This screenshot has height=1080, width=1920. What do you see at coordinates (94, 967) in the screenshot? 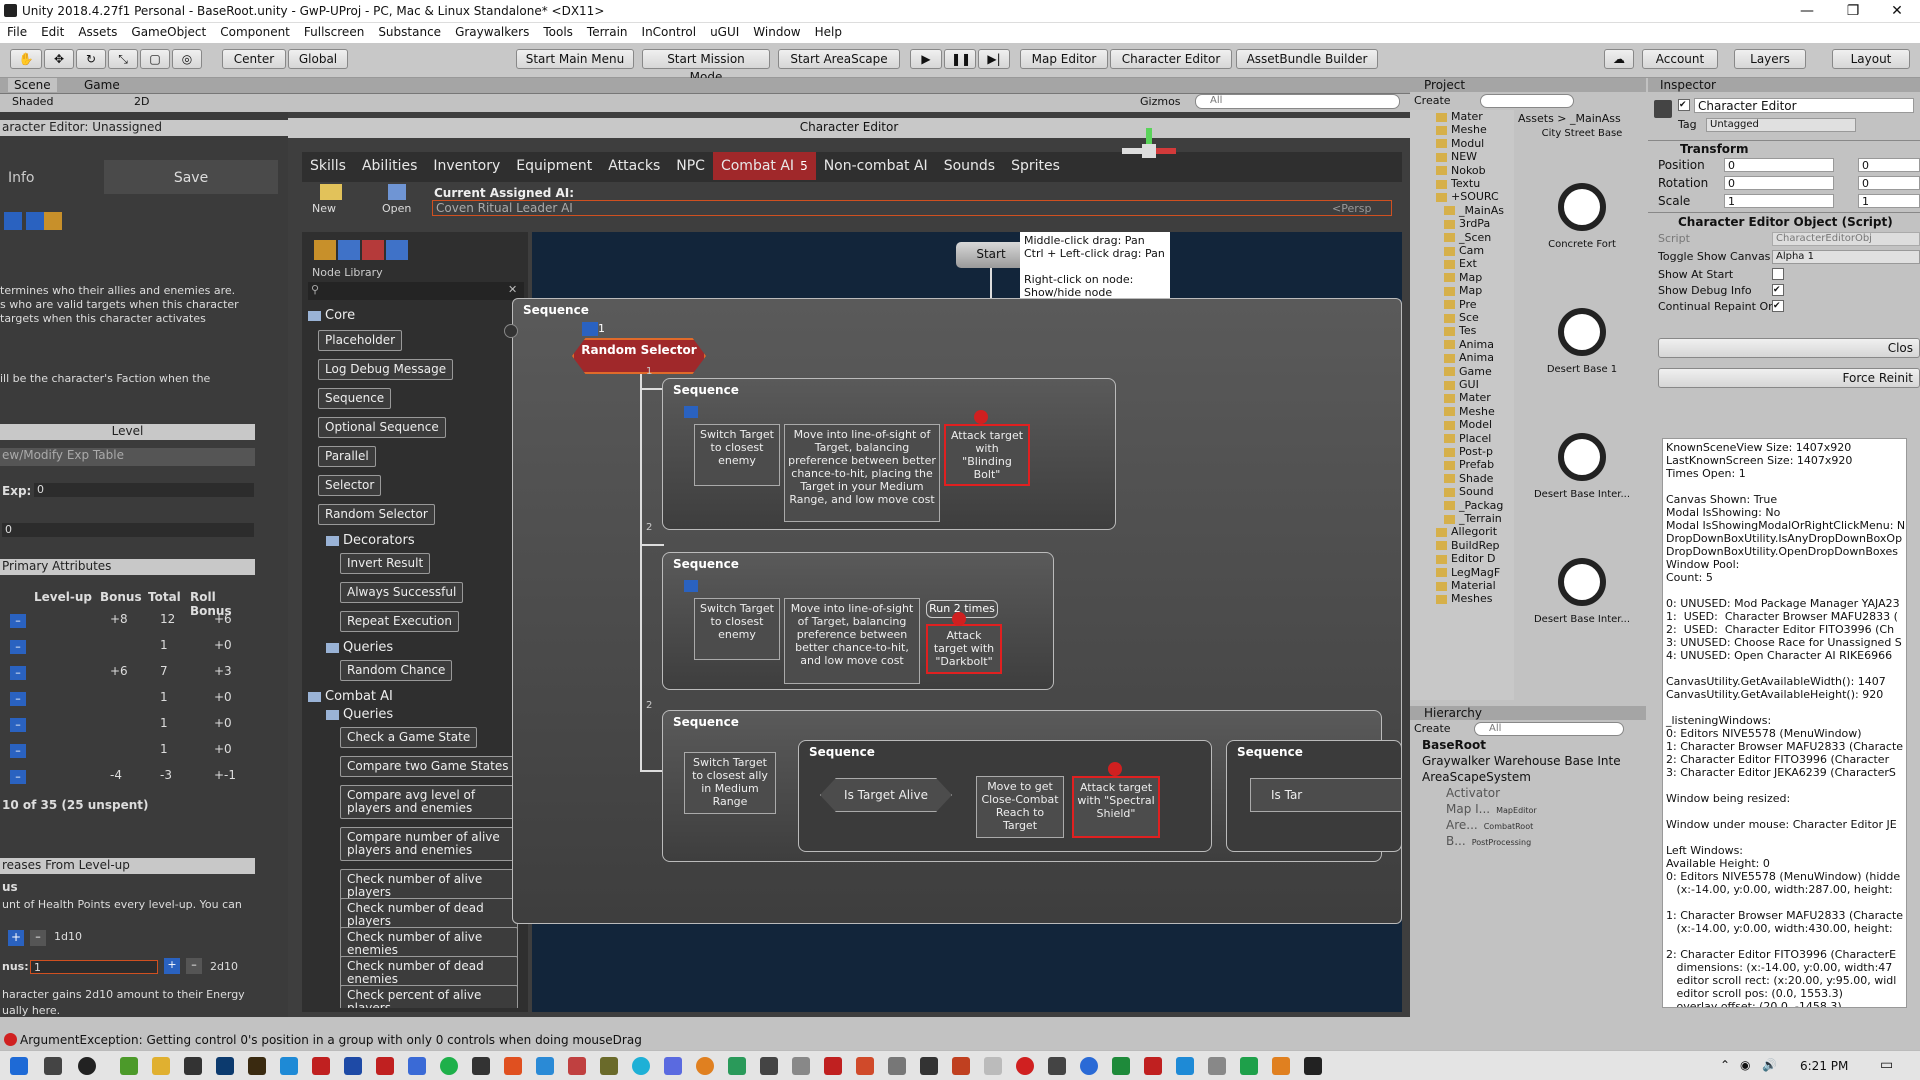
I see `bonus-field: 1` at bounding box center [94, 967].